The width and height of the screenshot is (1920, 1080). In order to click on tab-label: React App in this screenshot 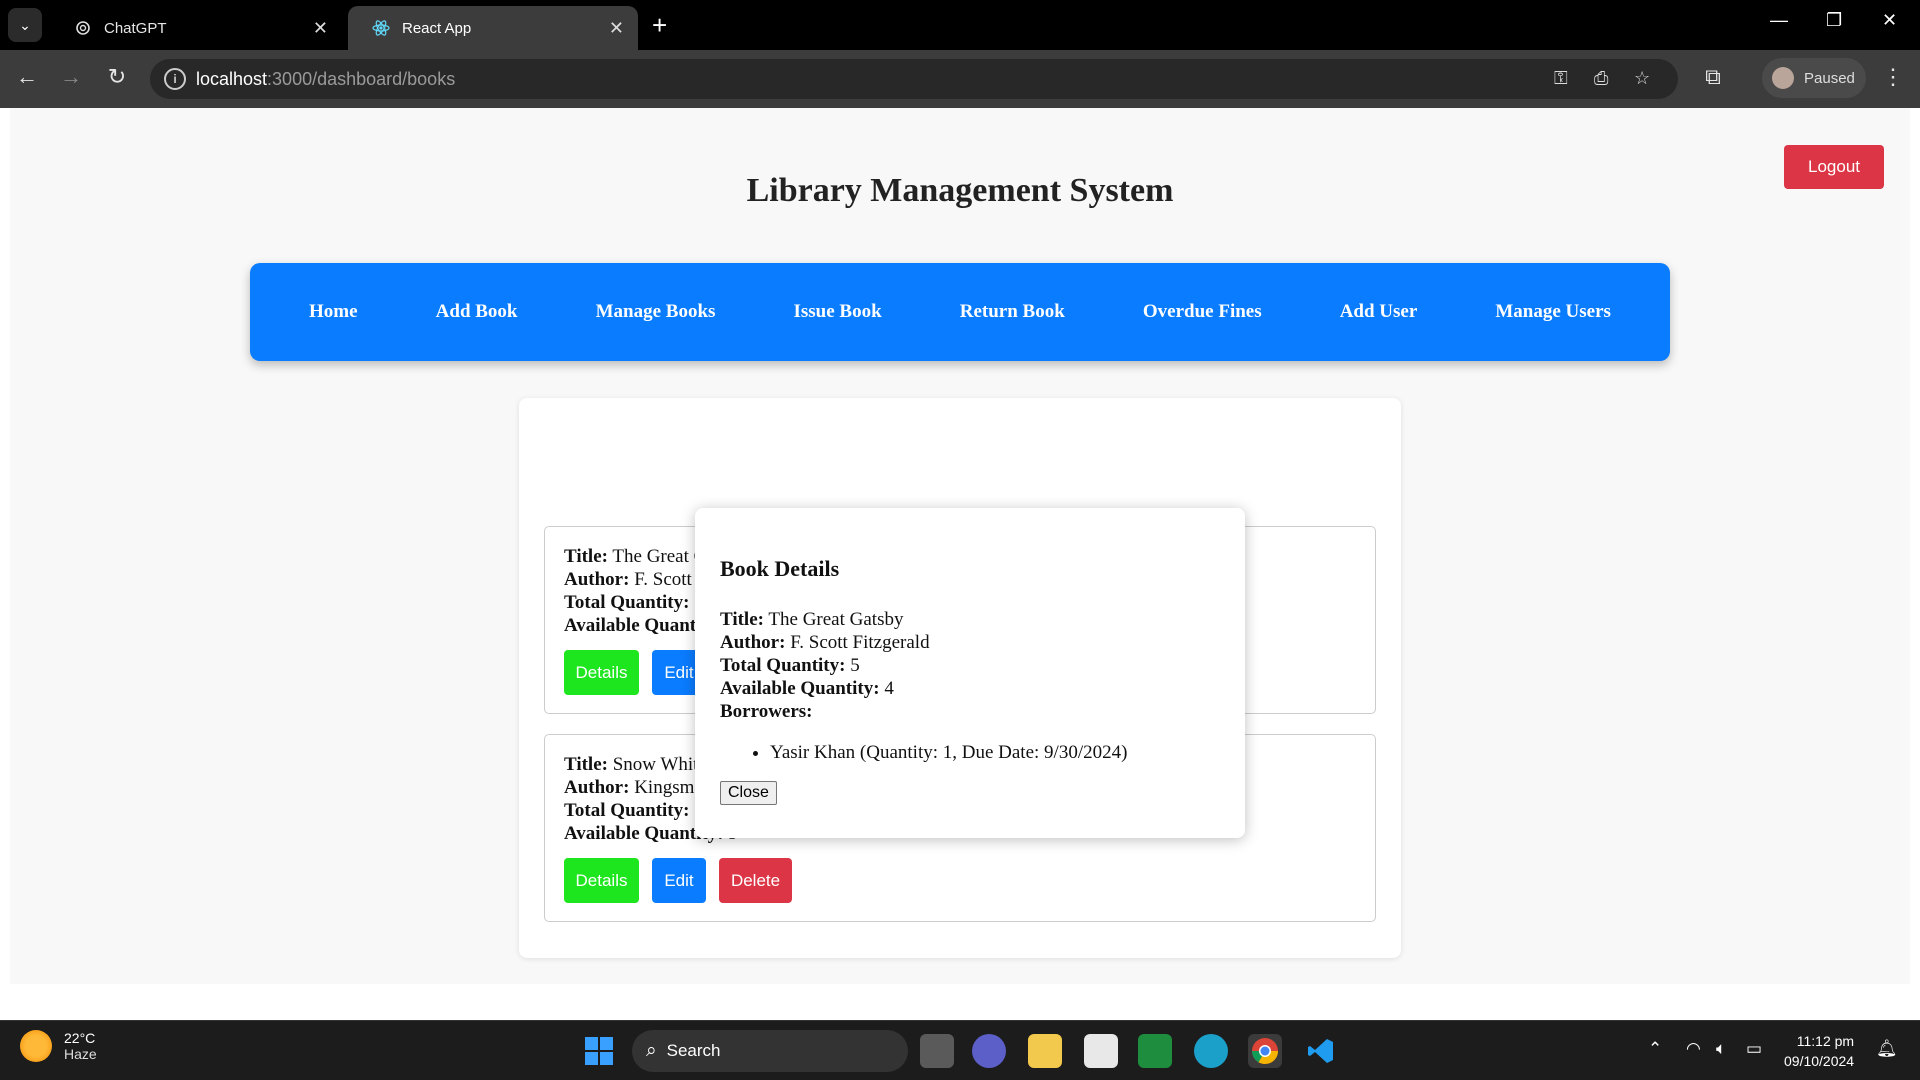, I will do `click(437, 28)`.